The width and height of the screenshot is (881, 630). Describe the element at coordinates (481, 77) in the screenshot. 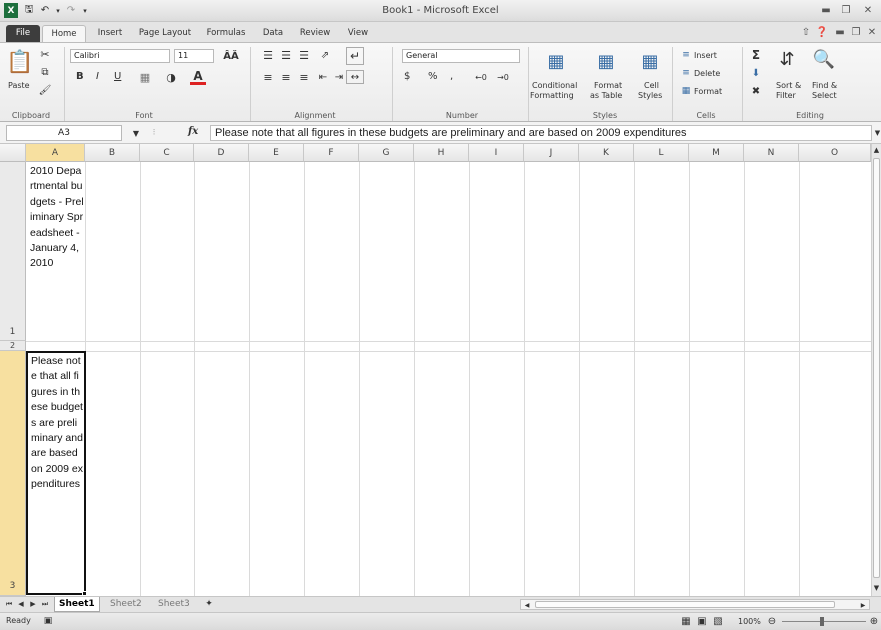

I see `increase-decimal-icon: ←0` at that location.